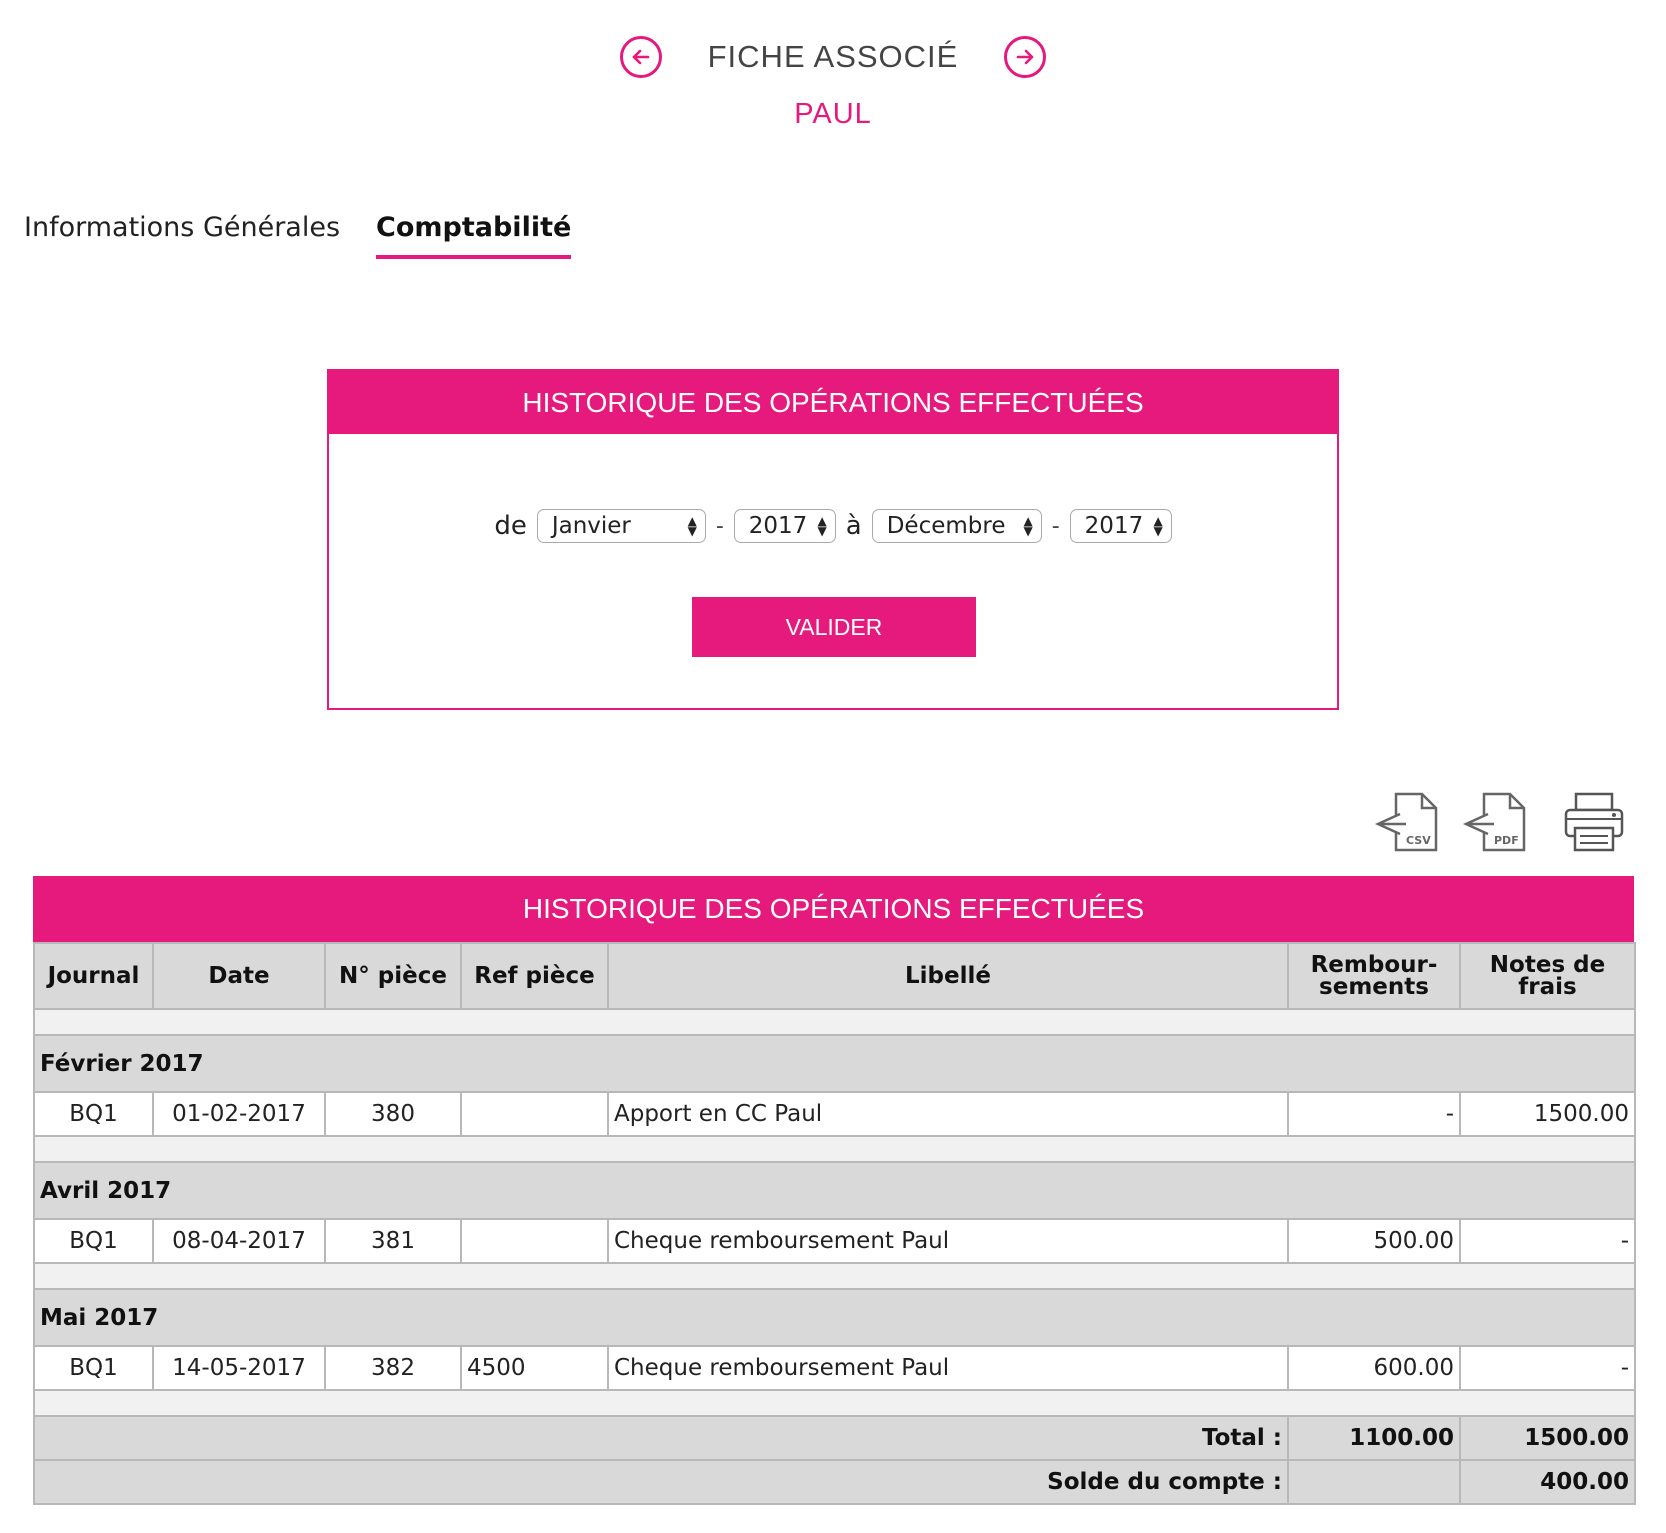 The height and width of the screenshot is (1533, 1666). I want to click on tab-informations-generales: Informations Générales, so click(182, 235).